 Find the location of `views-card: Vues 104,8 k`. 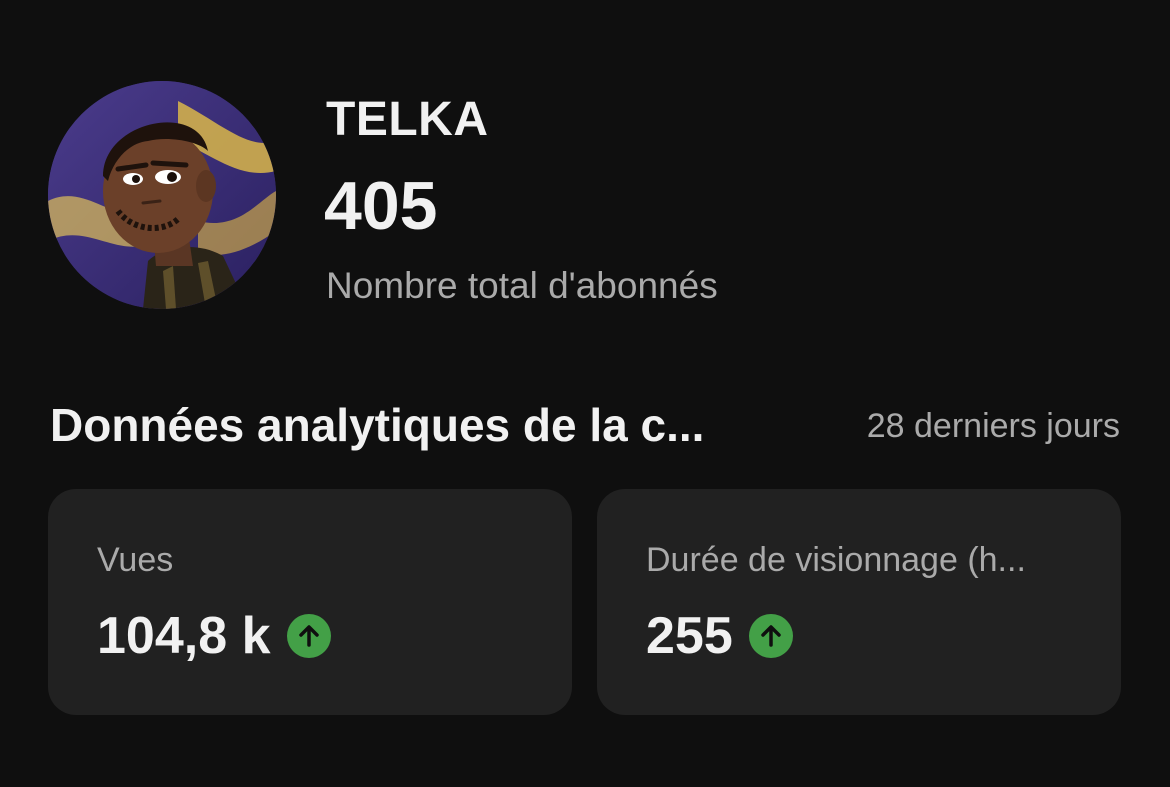

views-card: Vues 104,8 k is located at coordinates (310, 602).